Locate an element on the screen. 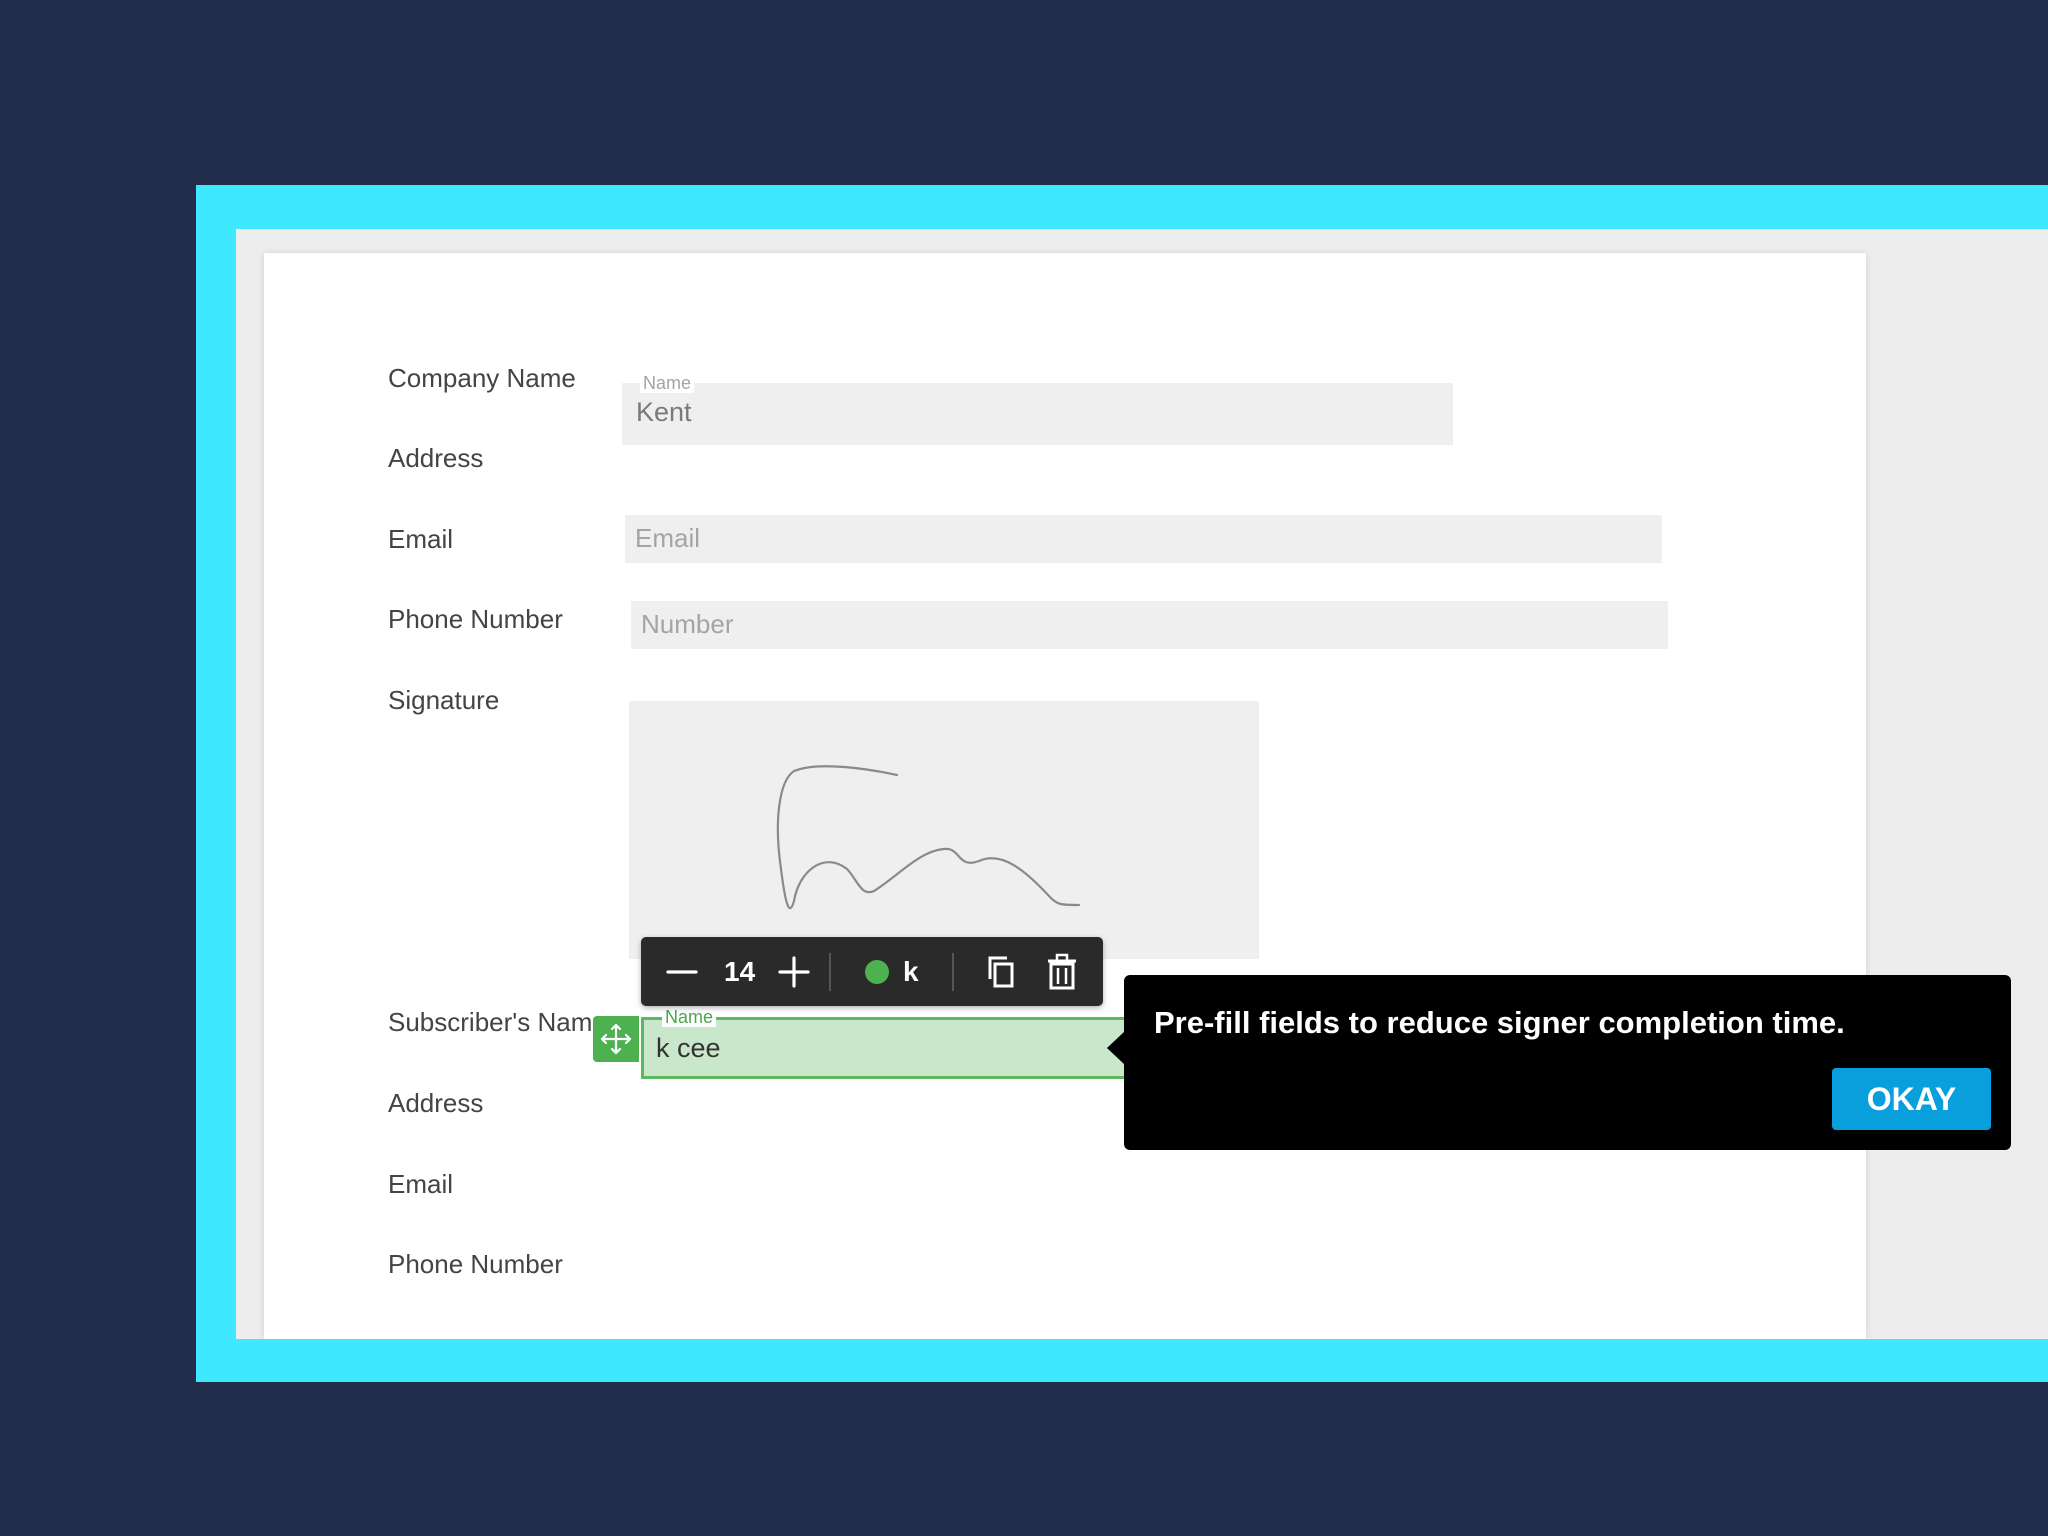 The height and width of the screenshot is (1536, 2048). subscriber-name-field: Name k cee is located at coordinates (884, 1043).